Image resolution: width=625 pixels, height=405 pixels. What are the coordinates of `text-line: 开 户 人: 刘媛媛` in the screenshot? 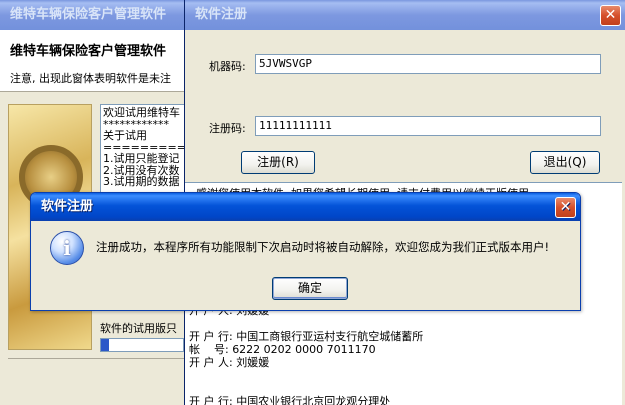 It's located at (229, 362).